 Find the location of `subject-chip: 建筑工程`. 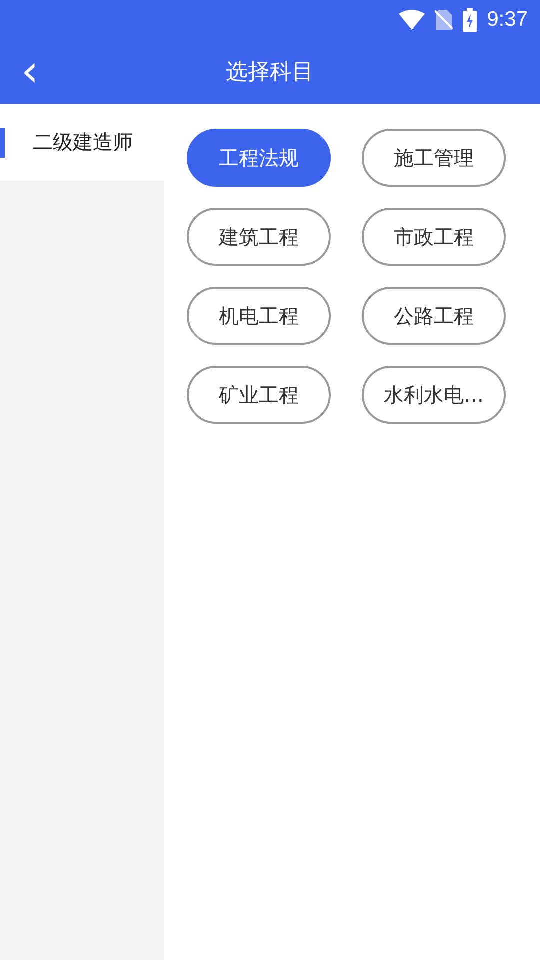

subject-chip: 建筑工程 is located at coordinates (259, 237).